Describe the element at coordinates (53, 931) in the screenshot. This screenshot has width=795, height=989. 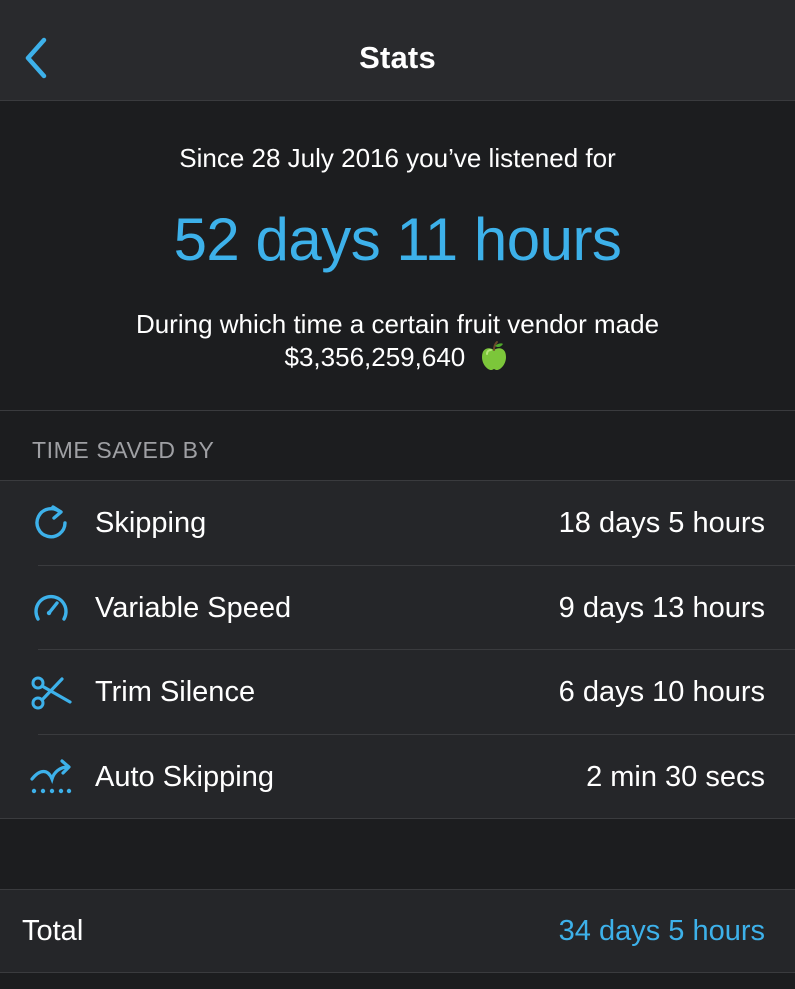
I see `total-label: Total` at that location.